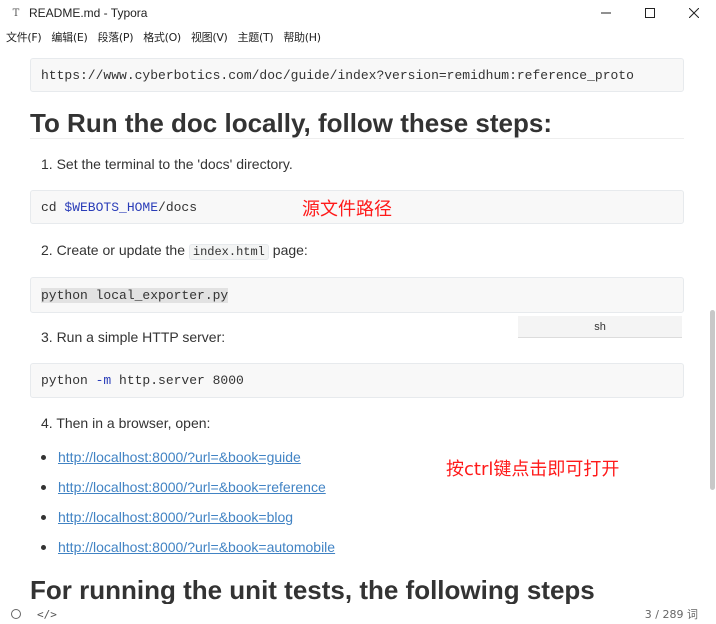 Image resolution: width=716 pixels, height=624 pixels. I want to click on window-title: README.md - Typora, so click(88, 13).